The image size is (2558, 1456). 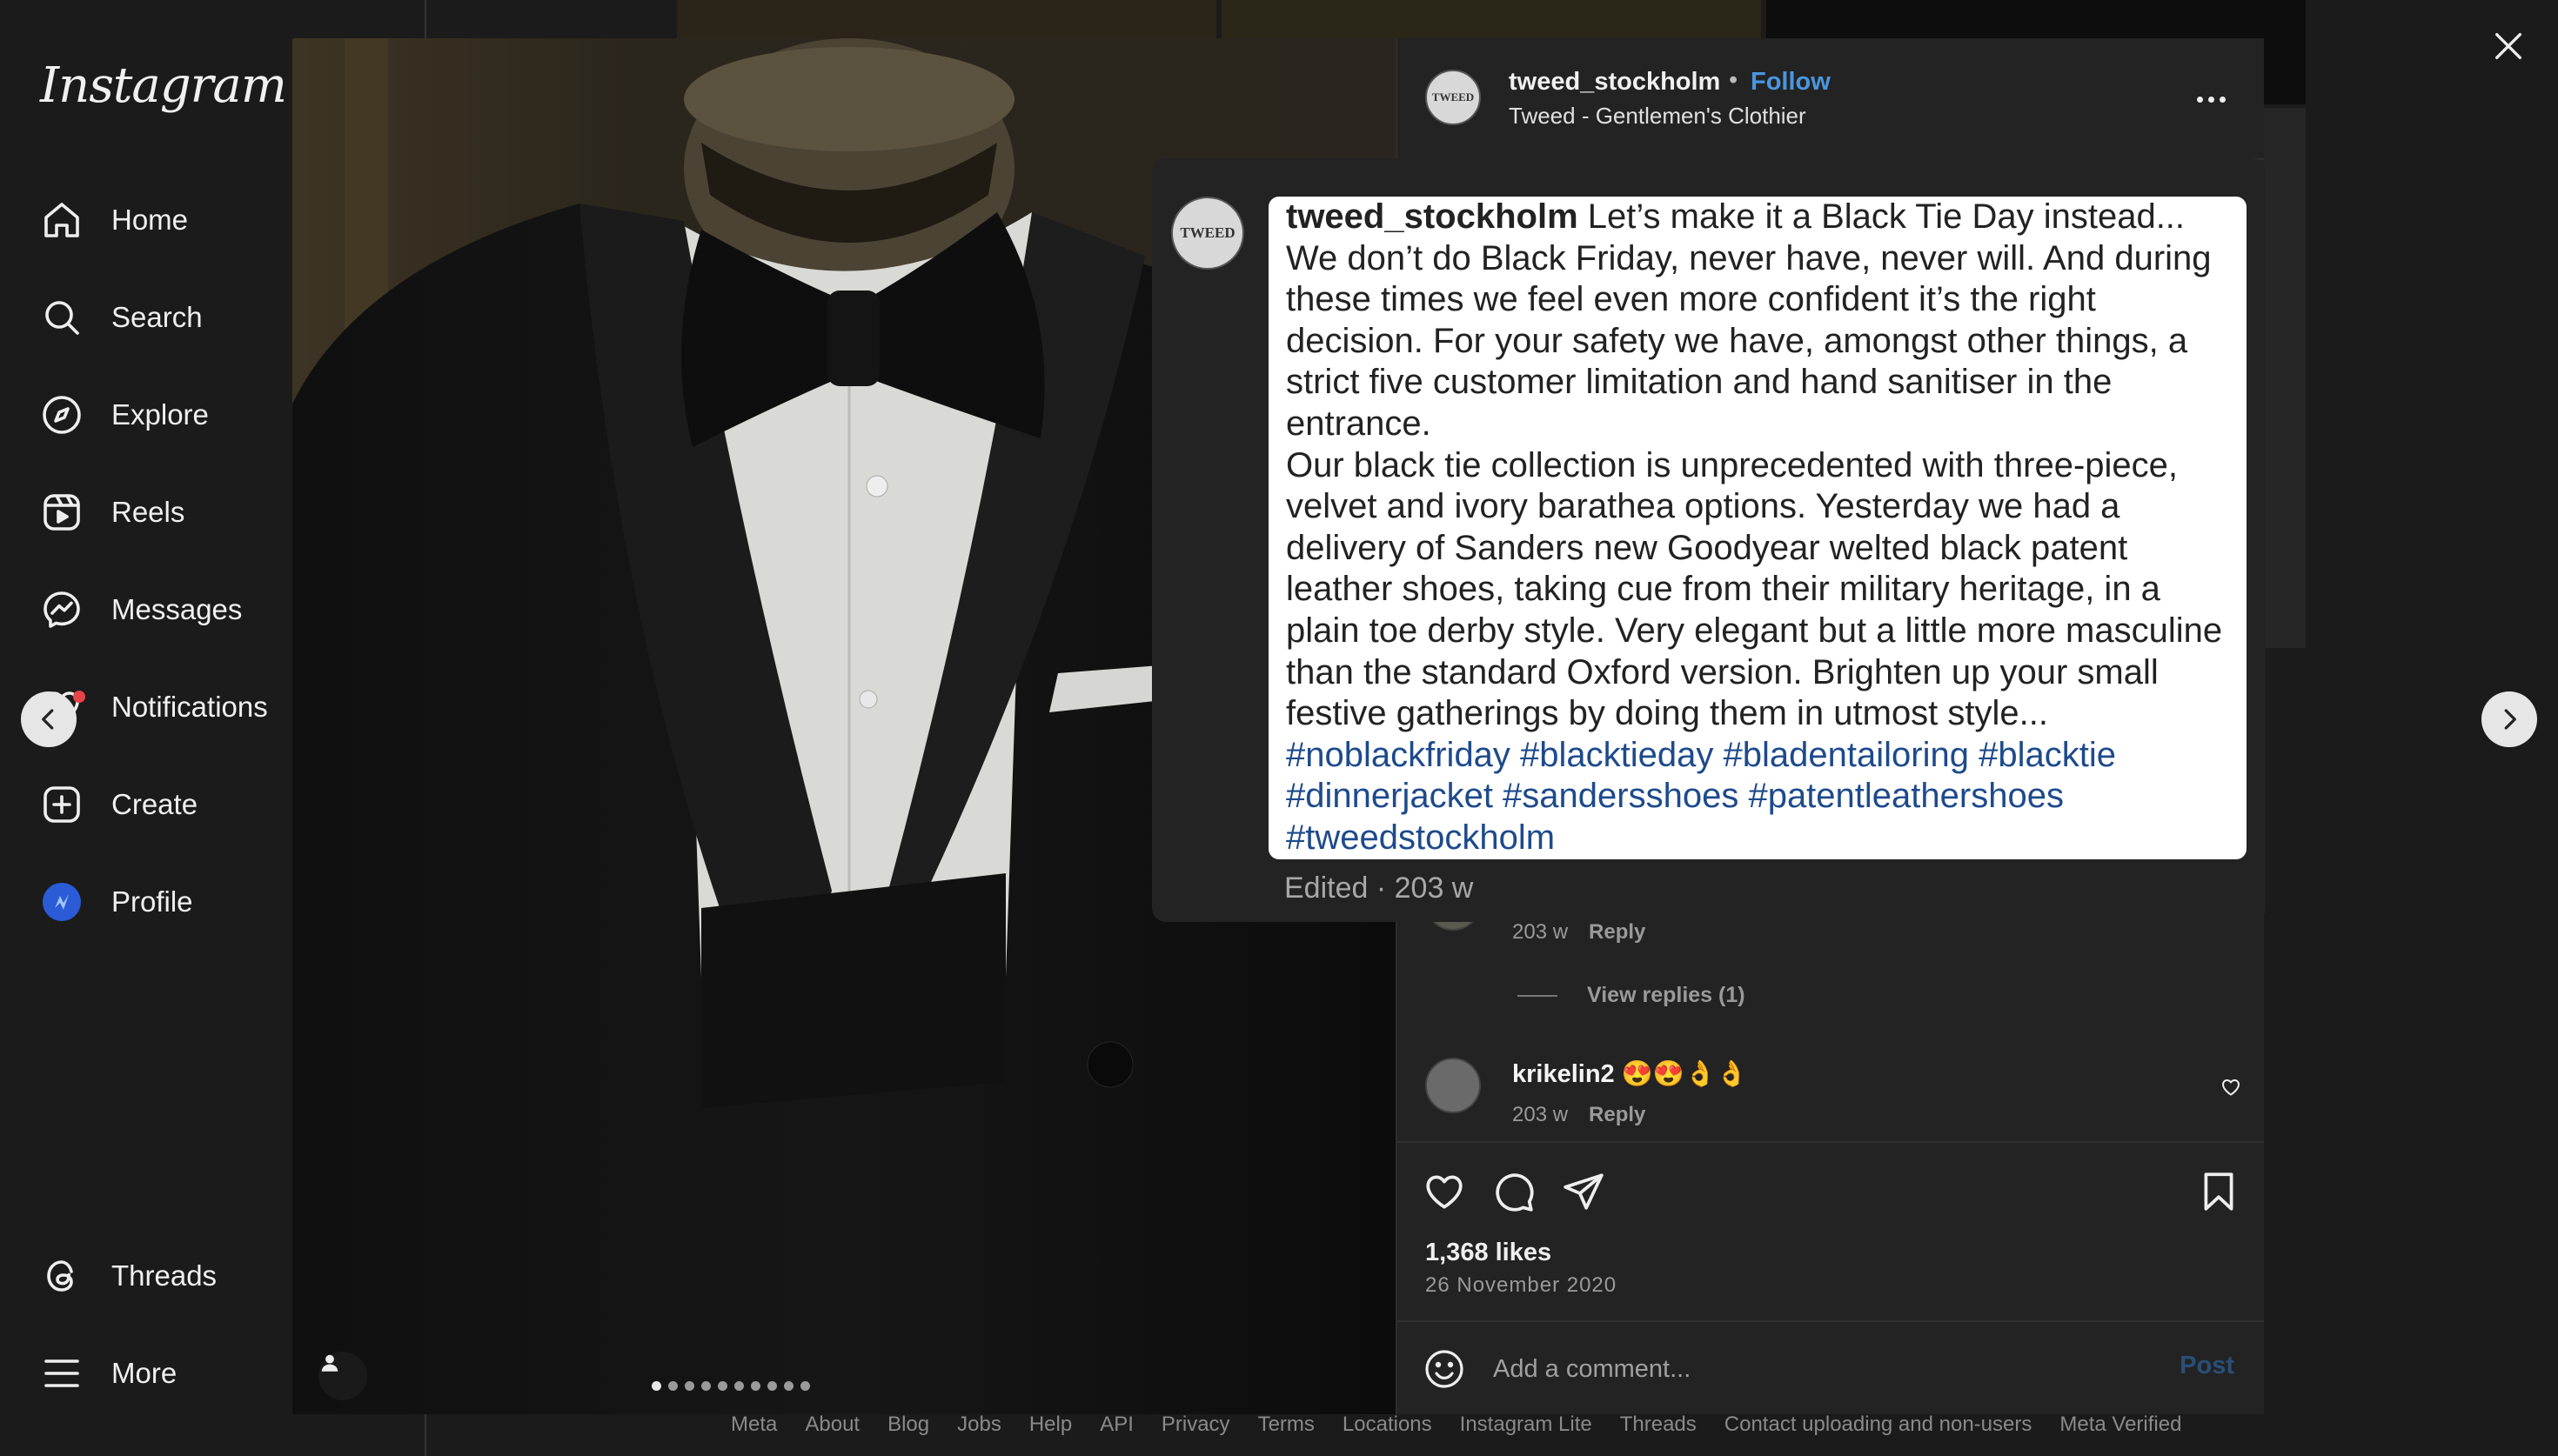 I want to click on footer-link: Terms, so click(x=1286, y=1425).